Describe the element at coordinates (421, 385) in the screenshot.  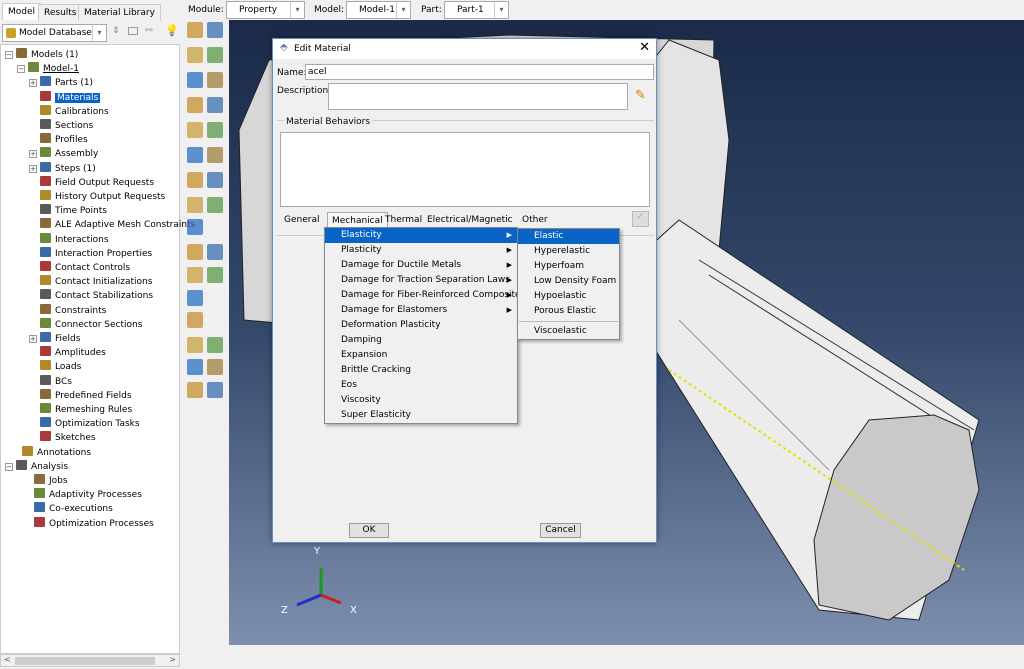
I see `menu-item-eos: Eos` at that location.